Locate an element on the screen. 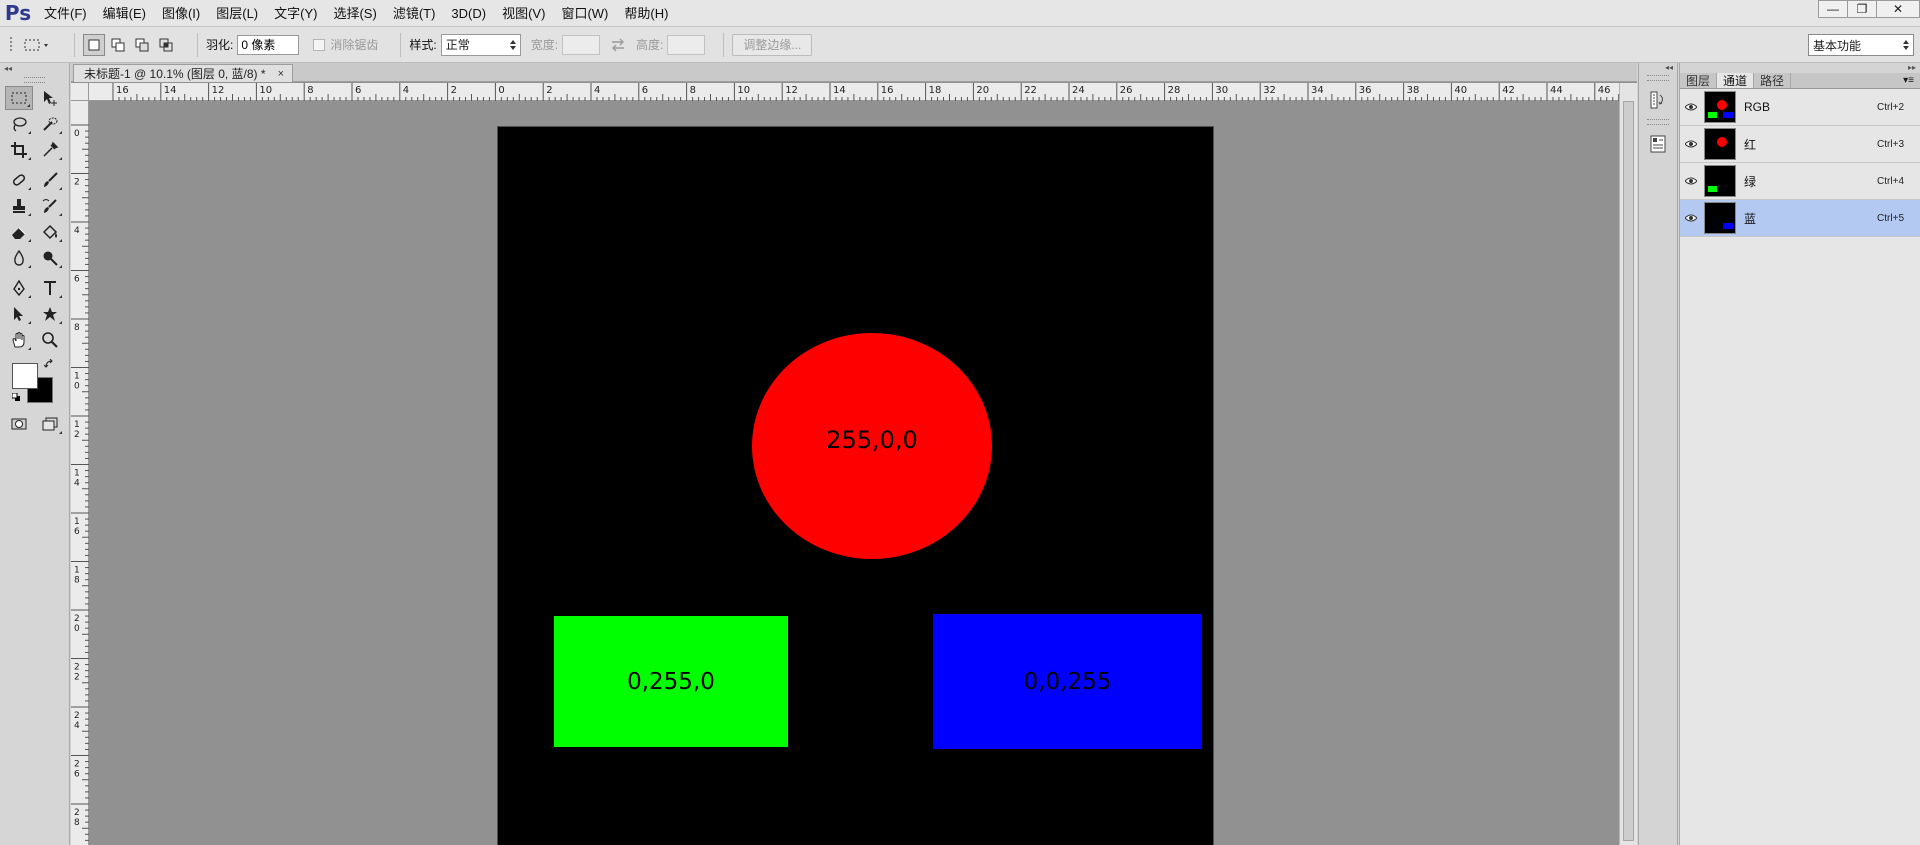  lasso-tool is located at coordinates (19, 124).